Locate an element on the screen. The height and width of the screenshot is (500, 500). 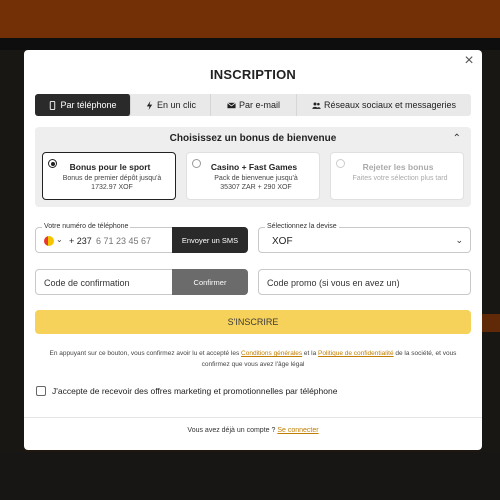
bonus-title: Bonus pour le sport is located at coordinates (110, 167).